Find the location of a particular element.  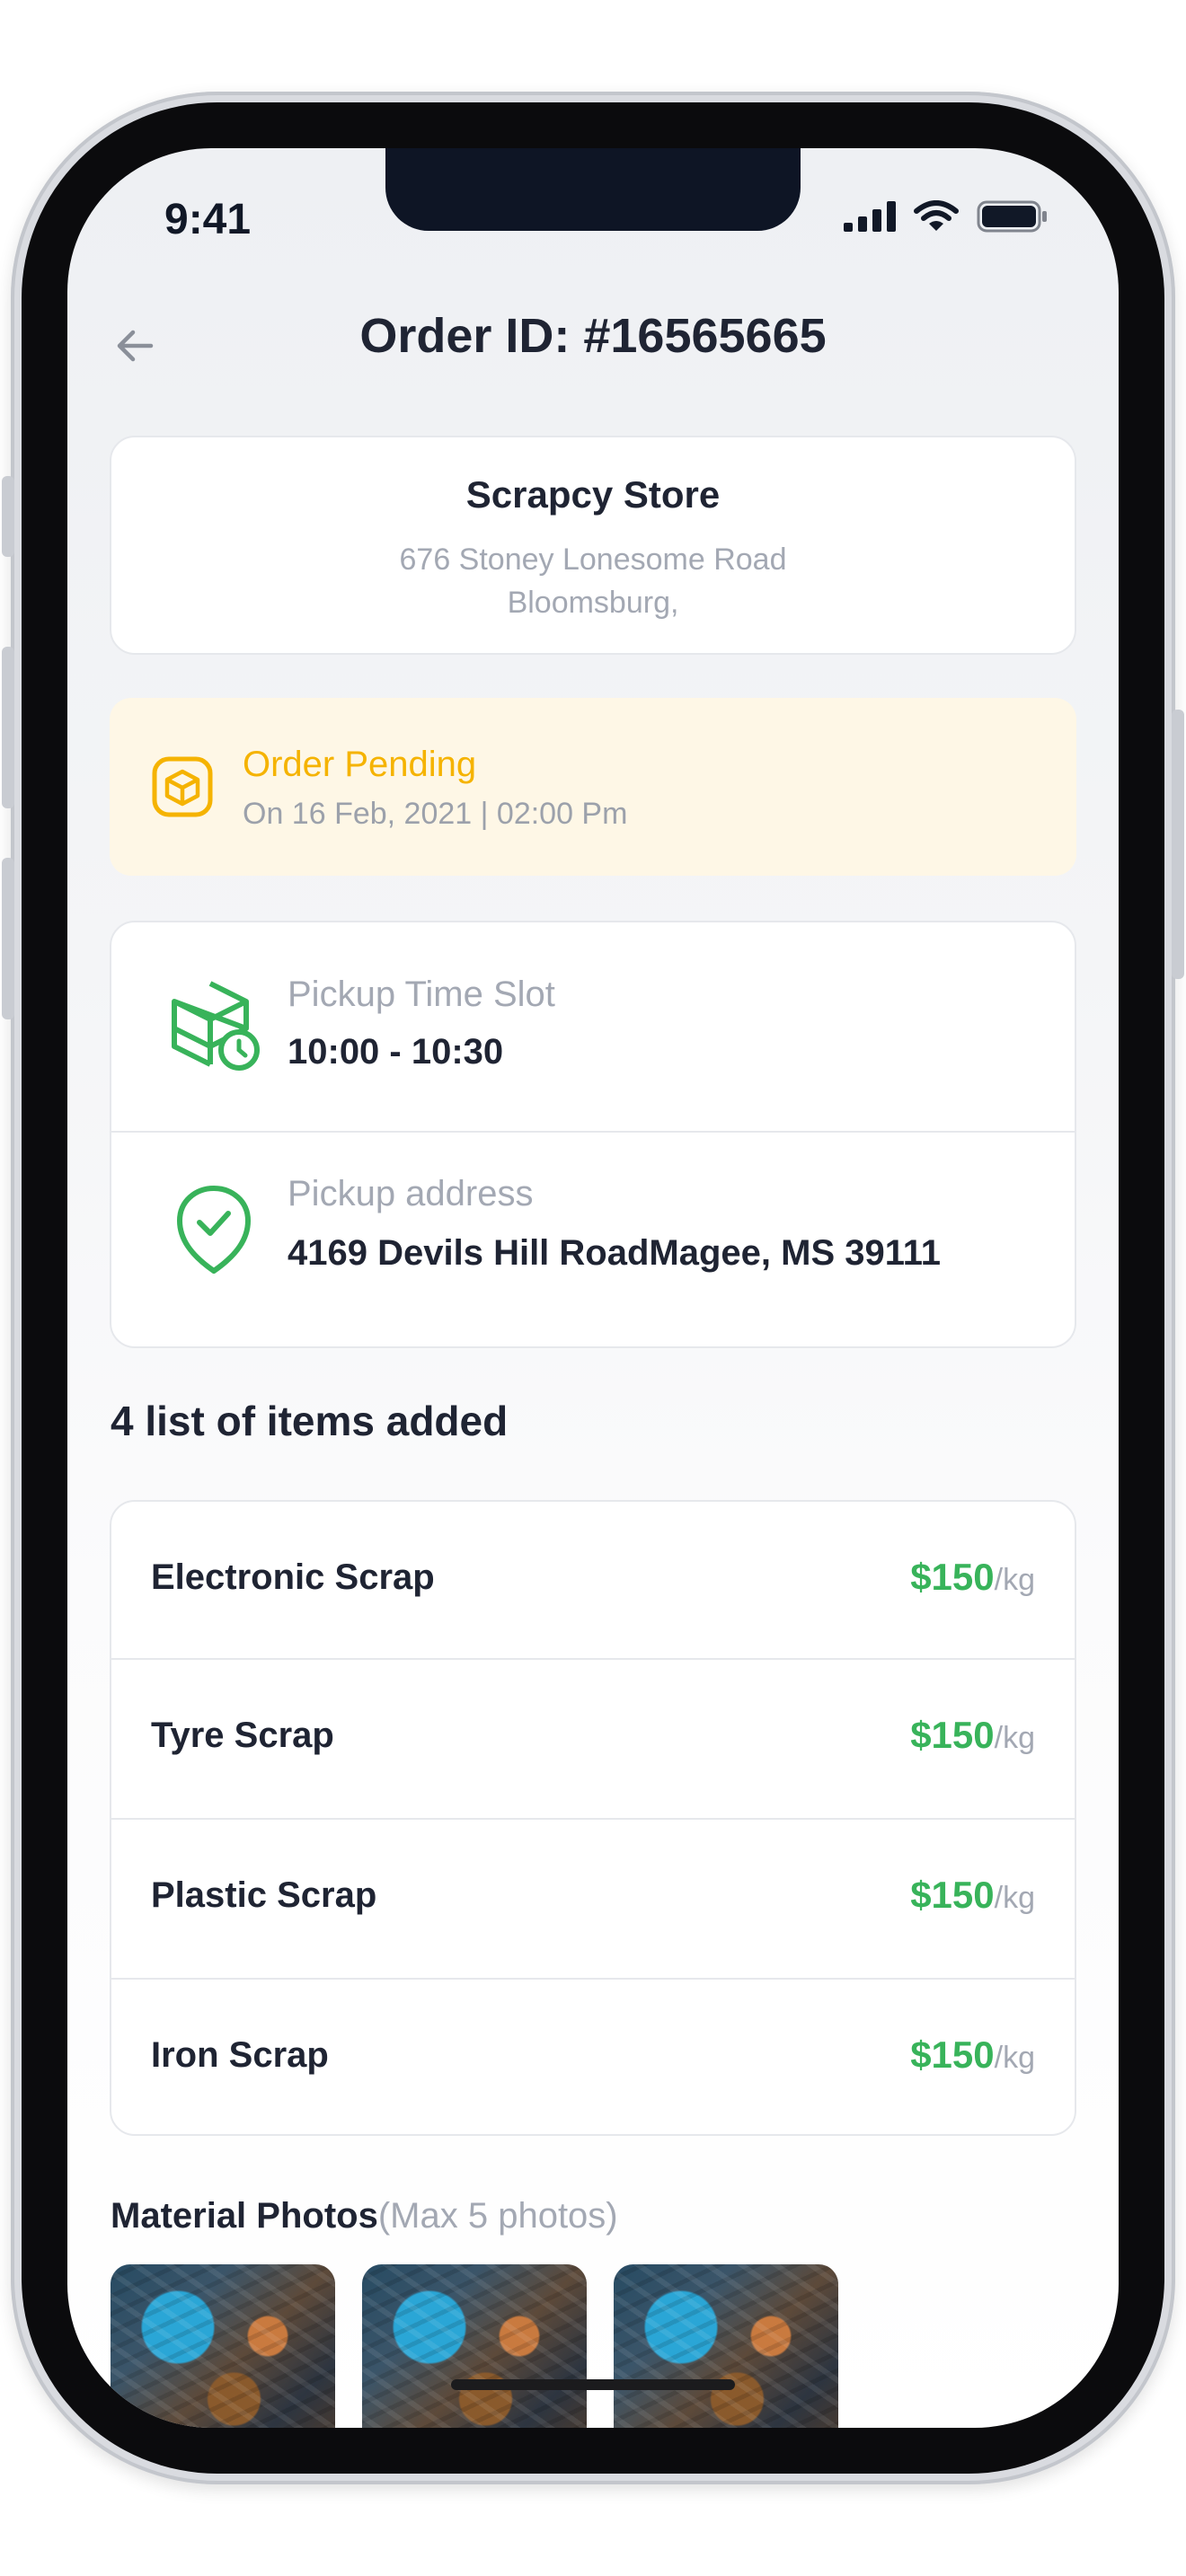

item-name: Tyre Scrap is located at coordinates (242, 1735).